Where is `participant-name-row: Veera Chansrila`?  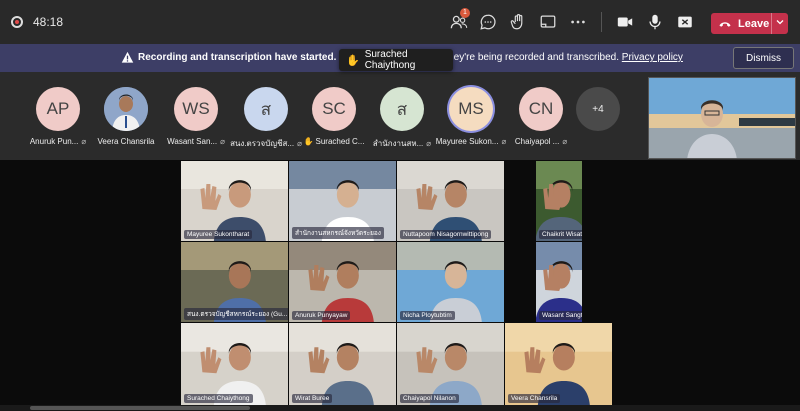
participant-name-row: Veera Chansrila is located at coordinates (126, 141).